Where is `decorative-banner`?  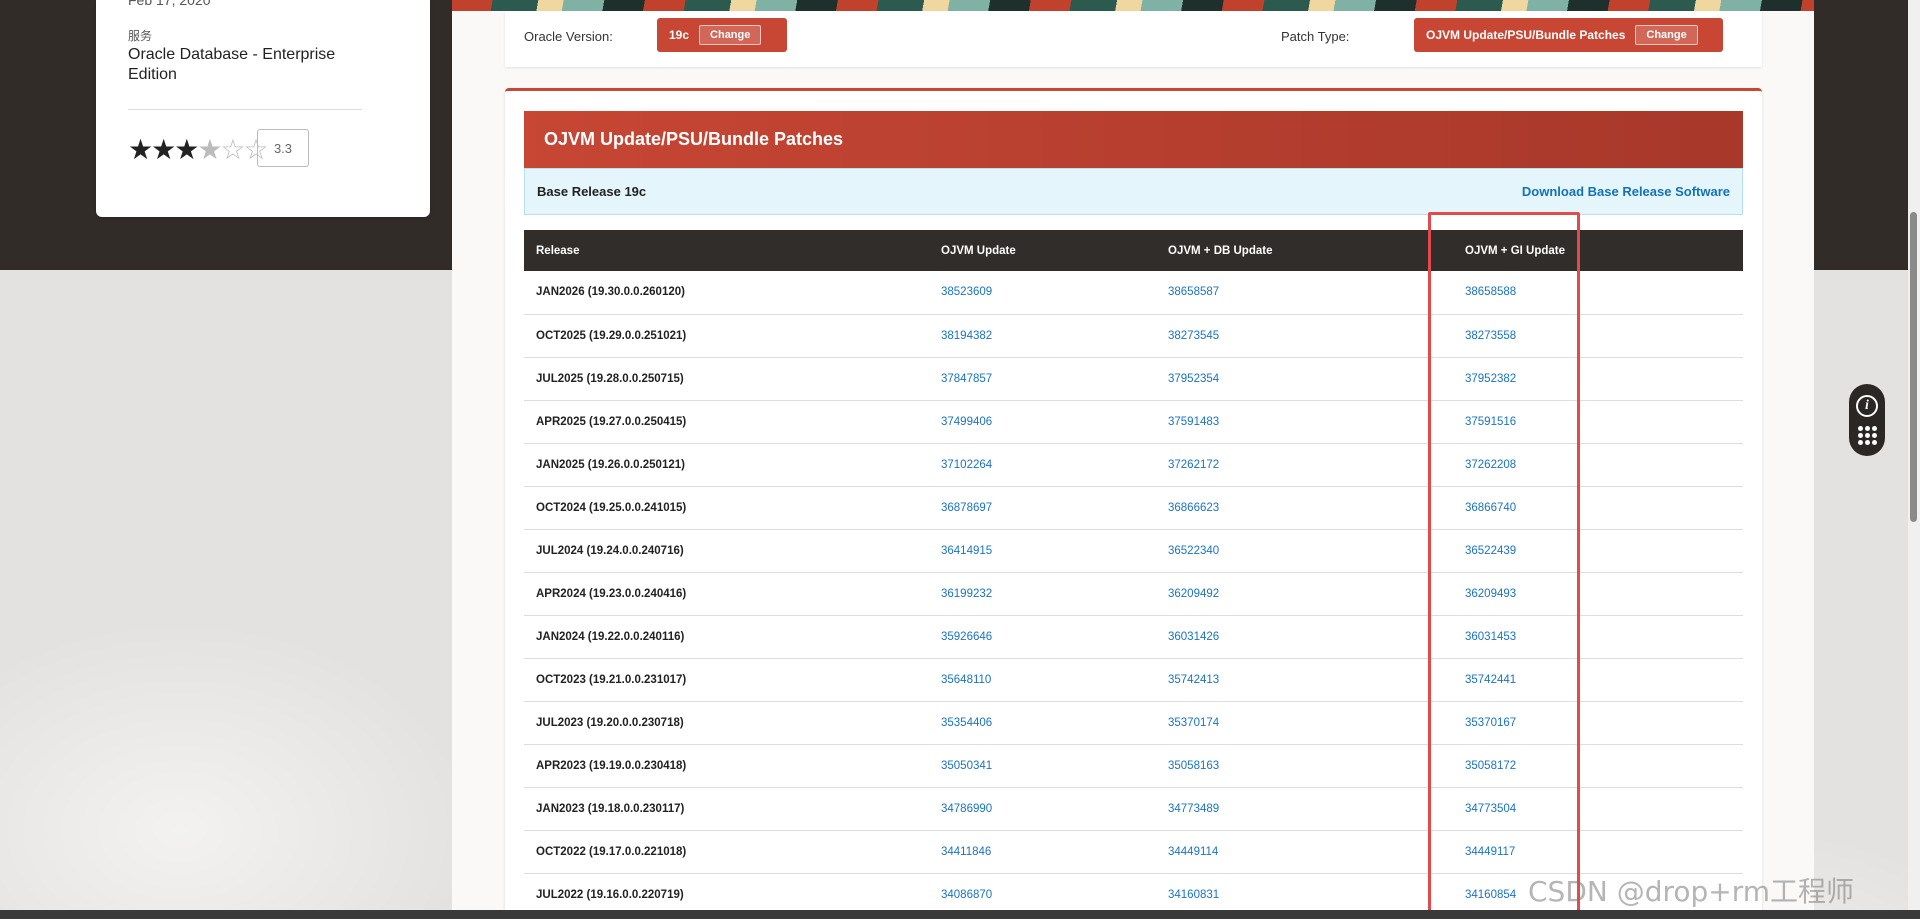
decorative-banner is located at coordinates (1133, 5).